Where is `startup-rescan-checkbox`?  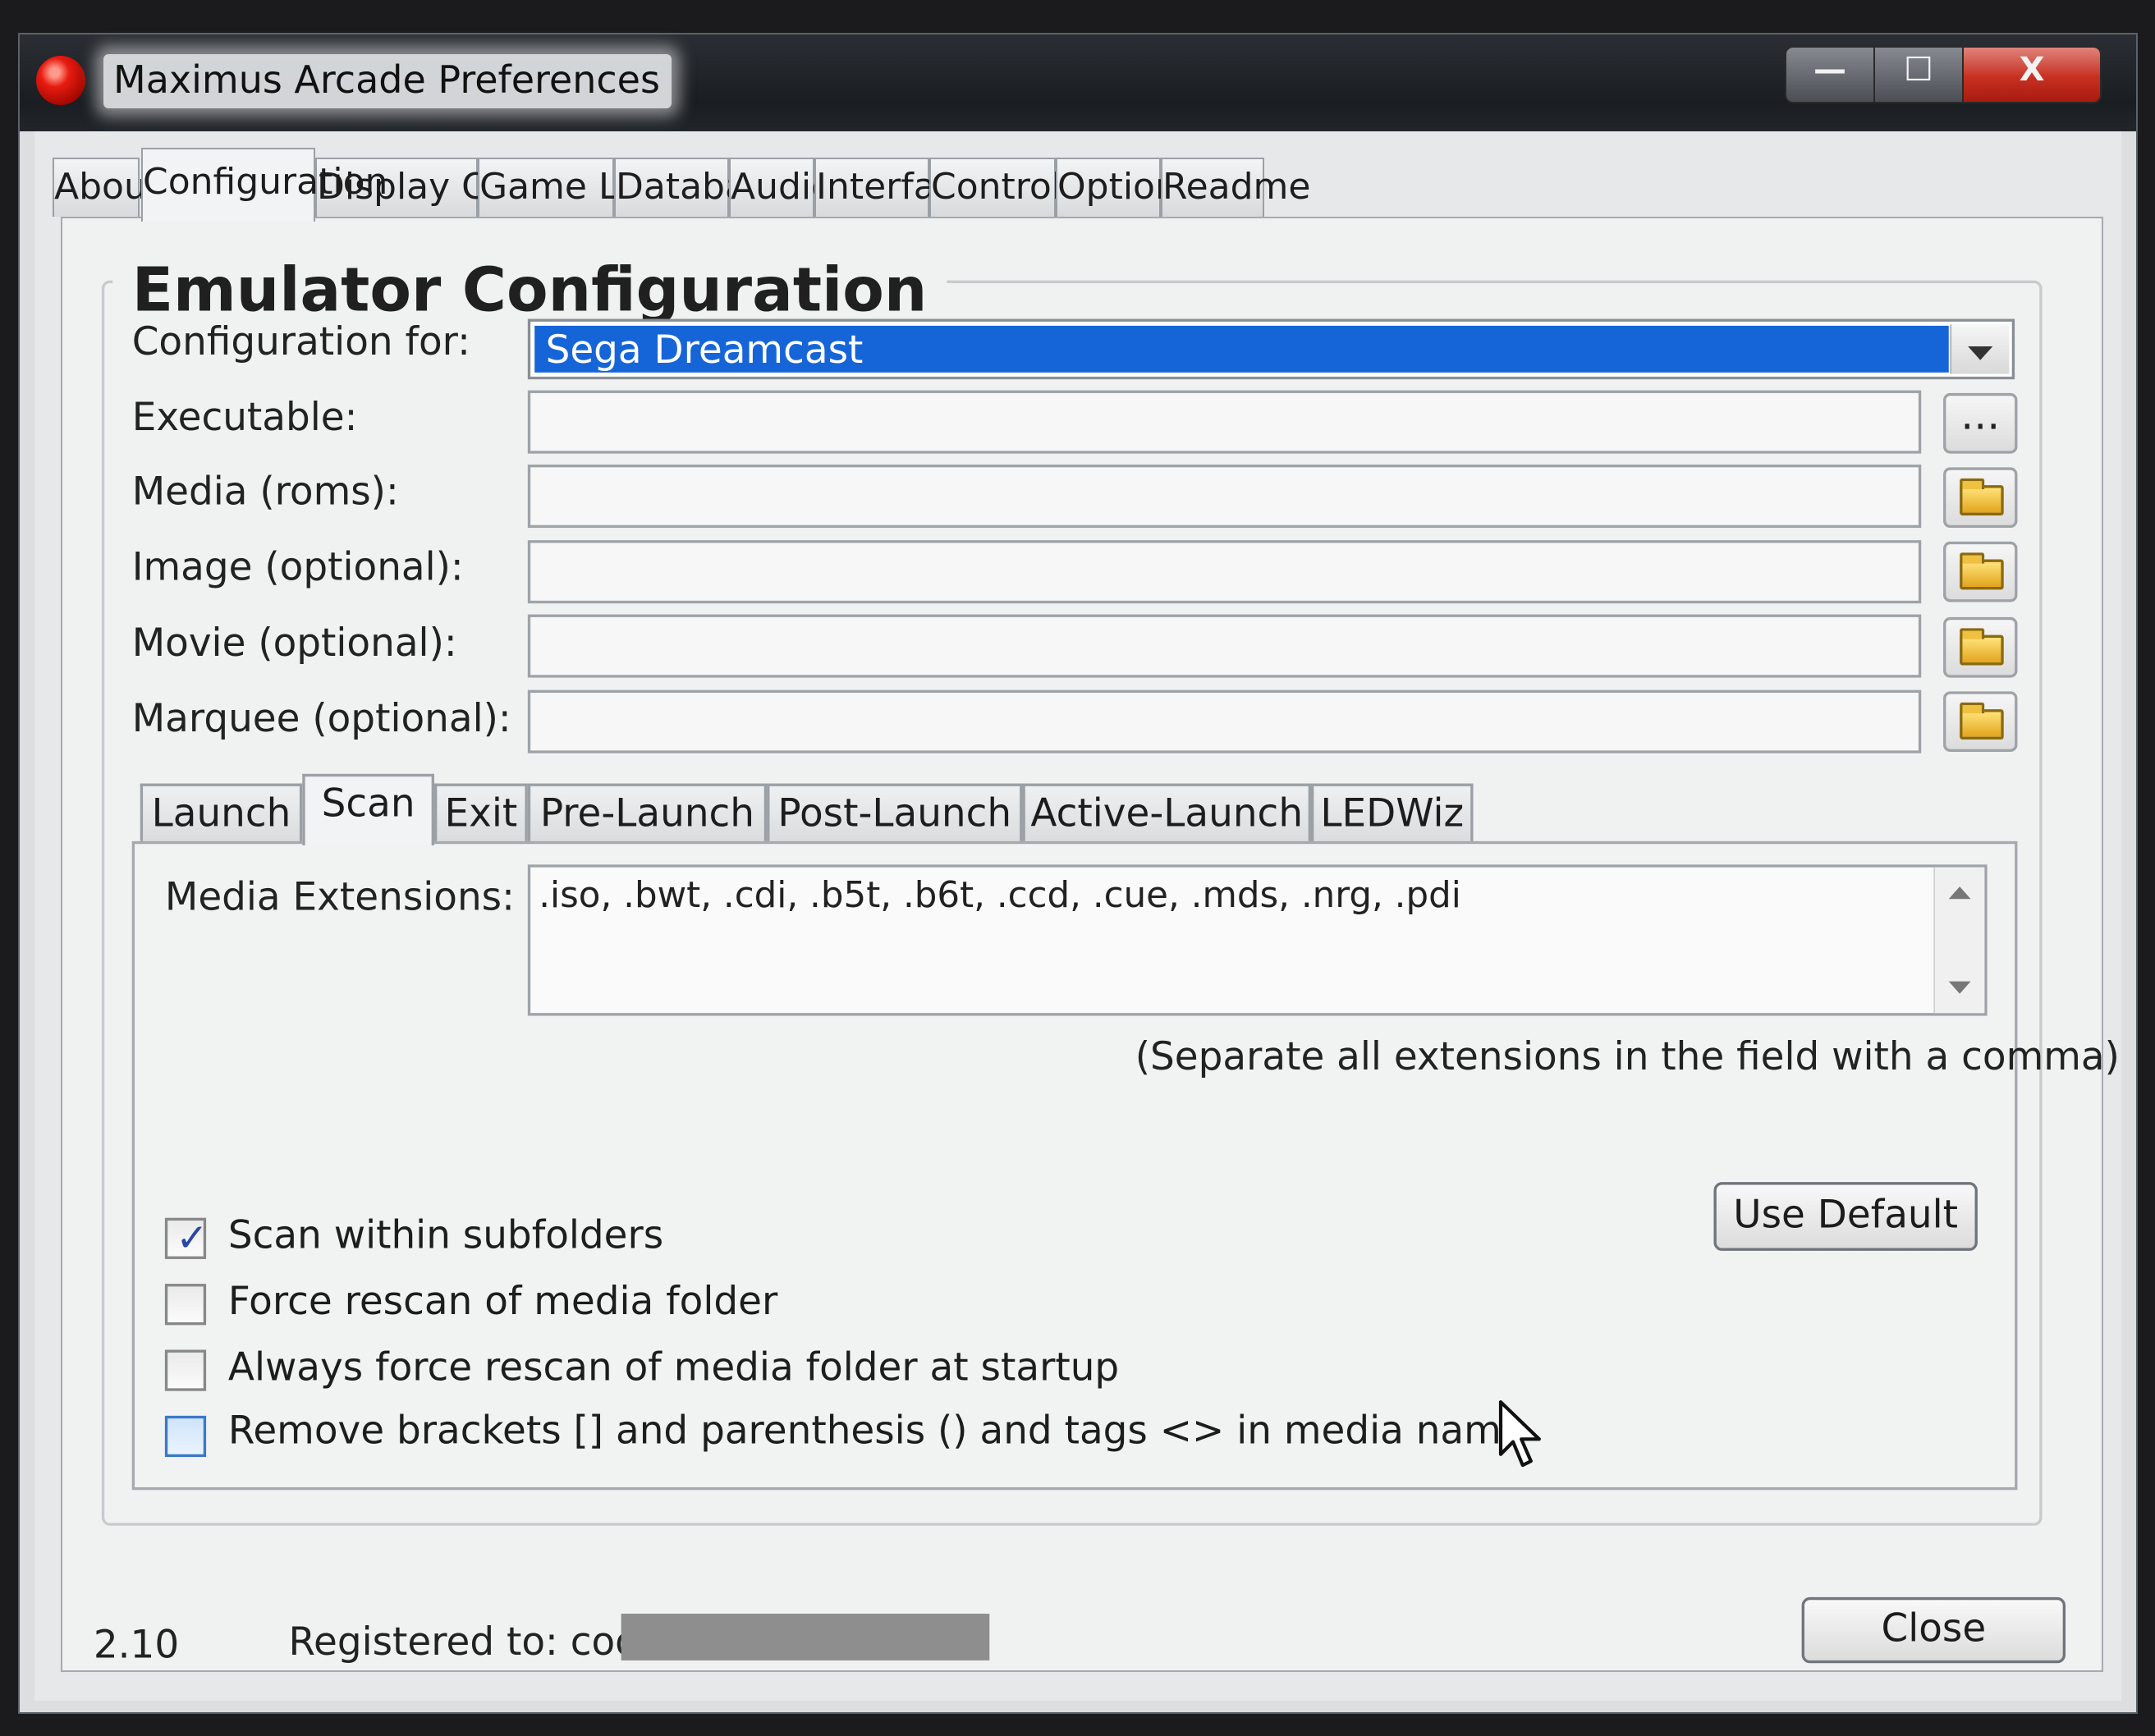 startup-rescan-checkbox is located at coordinates (185, 1370).